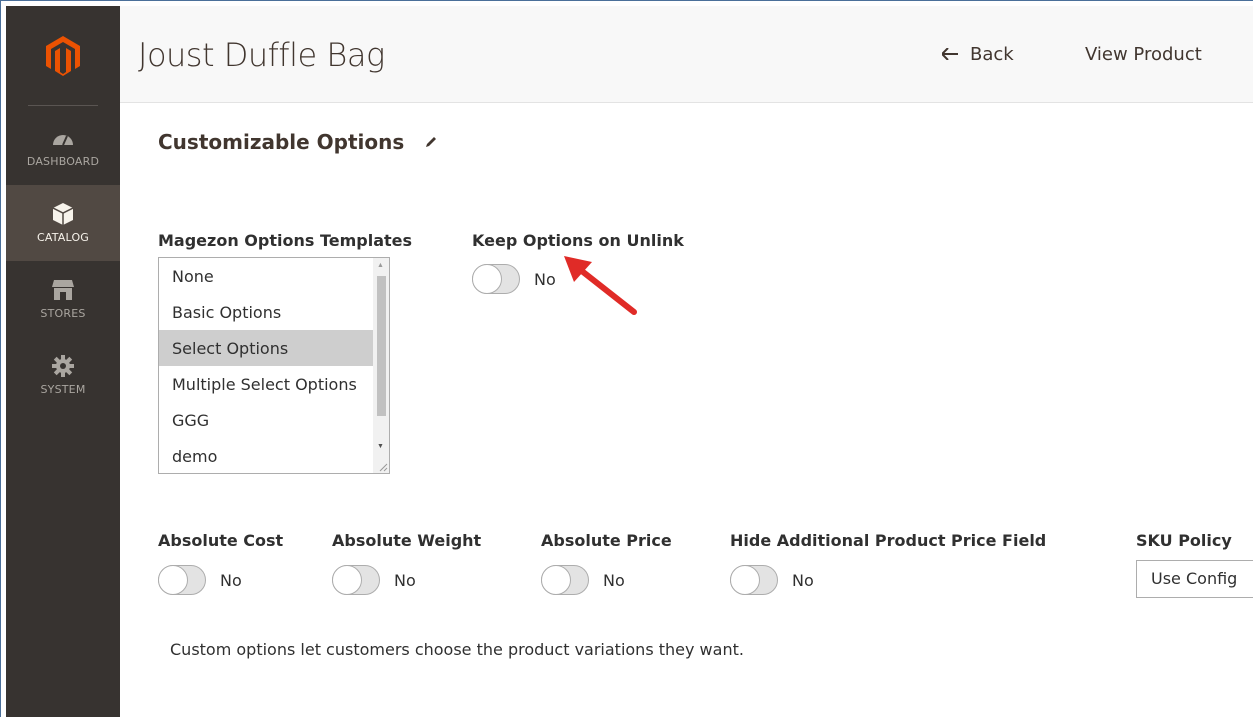 The height and width of the screenshot is (717, 1253). Describe the element at coordinates (63, 237) in the screenshot. I see `nav-catalog-label: CATALOG` at that location.